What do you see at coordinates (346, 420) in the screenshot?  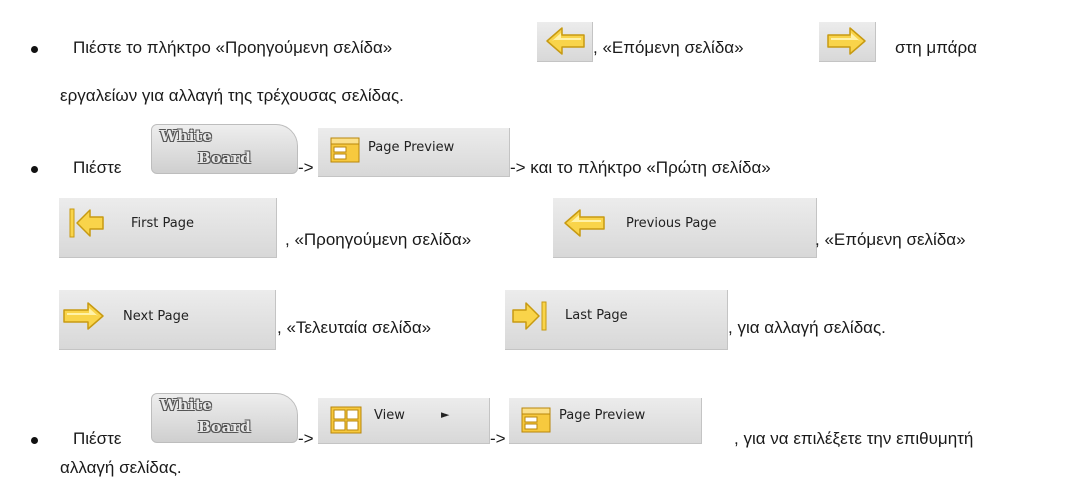 I see `view-icon` at bounding box center [346, 420].